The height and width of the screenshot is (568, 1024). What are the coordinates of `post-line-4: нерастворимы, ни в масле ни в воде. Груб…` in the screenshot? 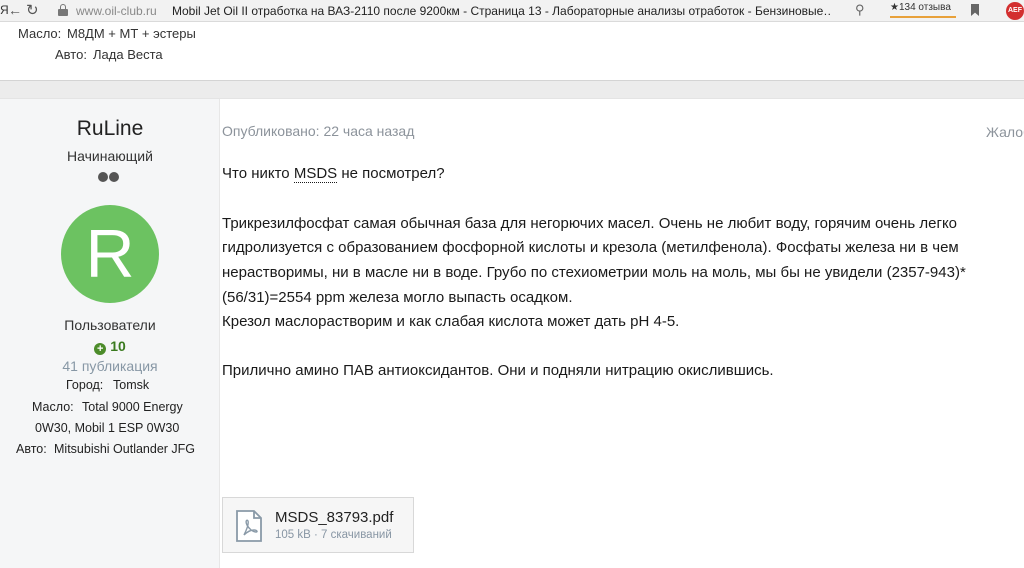 It's located at (594, 272).